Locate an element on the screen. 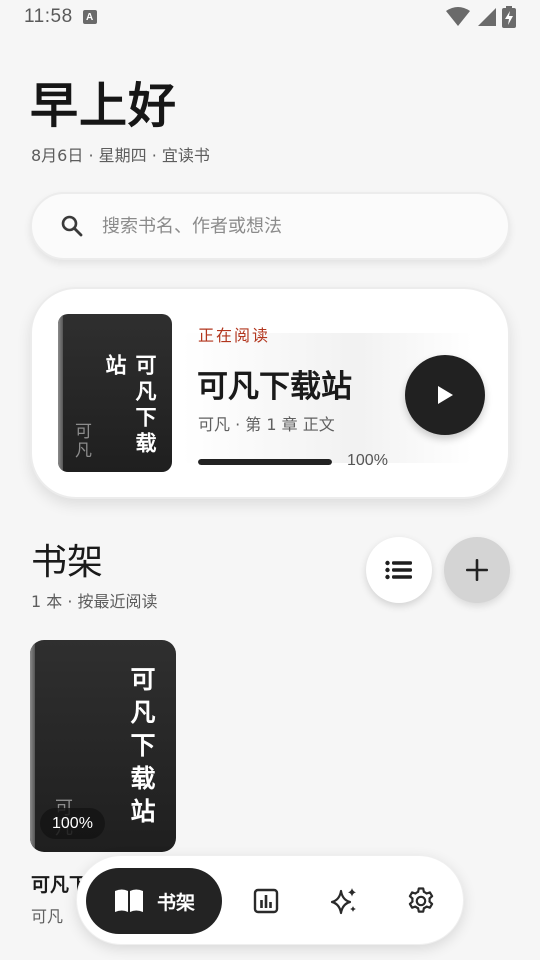 This screenshot has height=960, width=540. continue-reading-button is located at coordinates (445, 395).